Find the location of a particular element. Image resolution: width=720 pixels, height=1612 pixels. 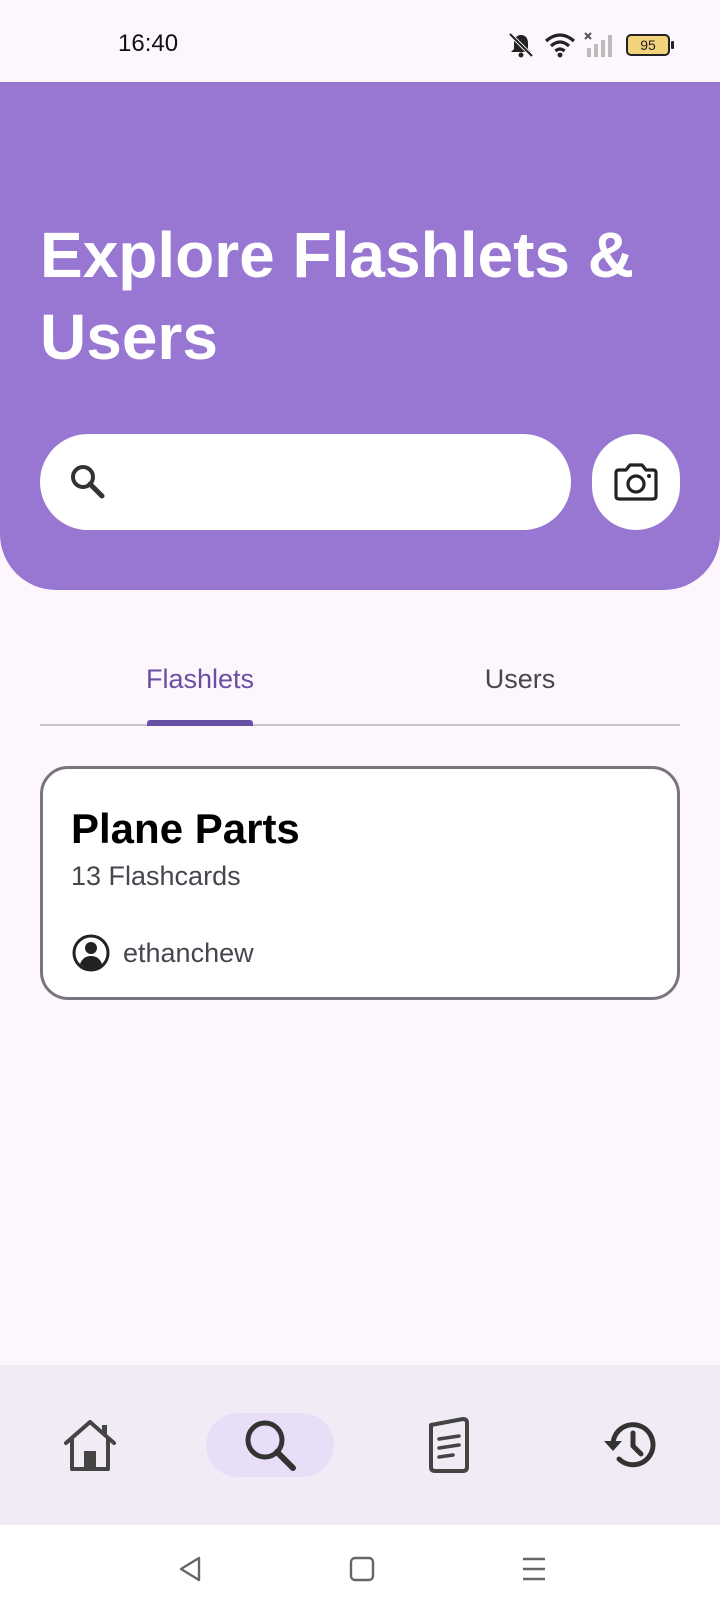

status-time: 16:40 is located at coordinates (148, 43).